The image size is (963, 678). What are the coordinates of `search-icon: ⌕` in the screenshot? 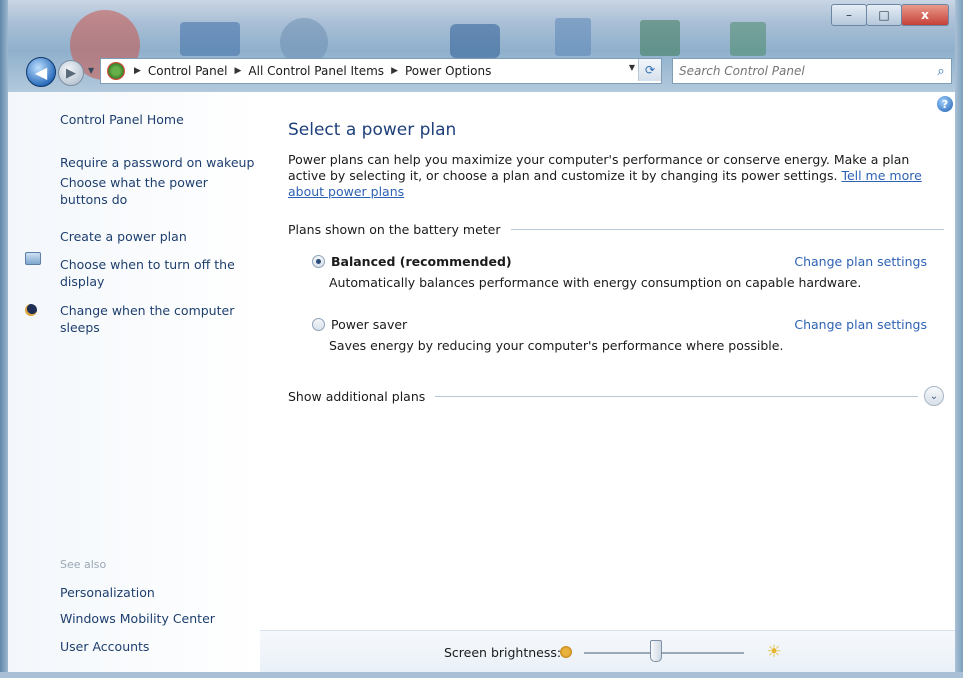 It's located at (941, 71).